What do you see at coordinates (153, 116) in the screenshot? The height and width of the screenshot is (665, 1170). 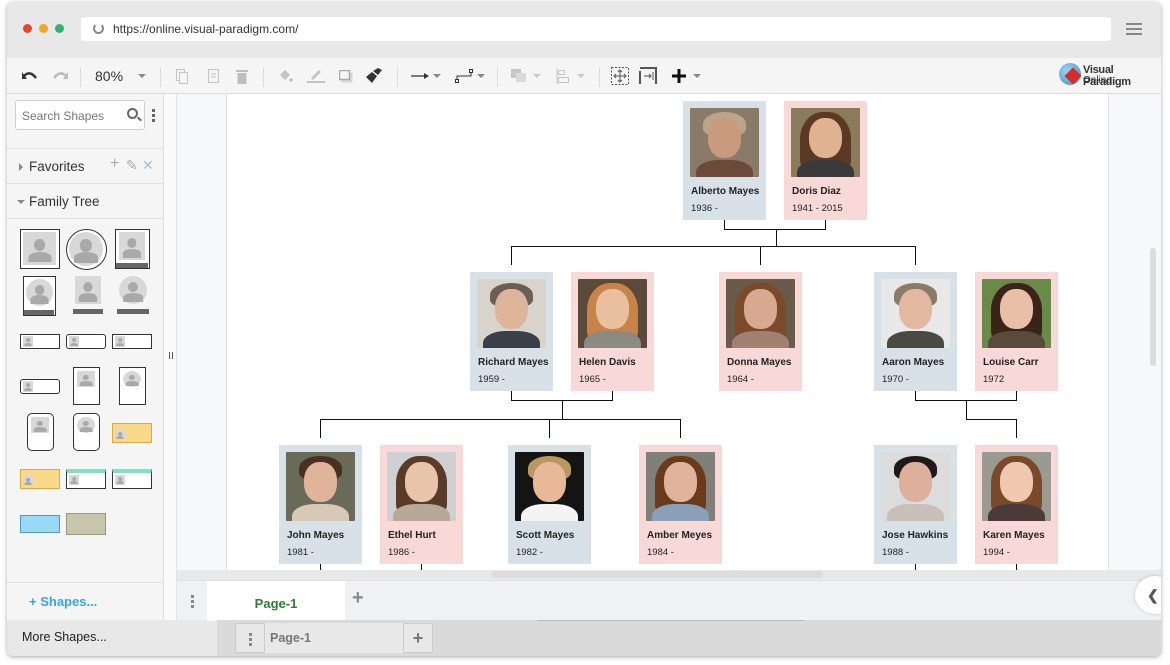 I see `sidebar-options-icon` at bounding box center [153, 116].